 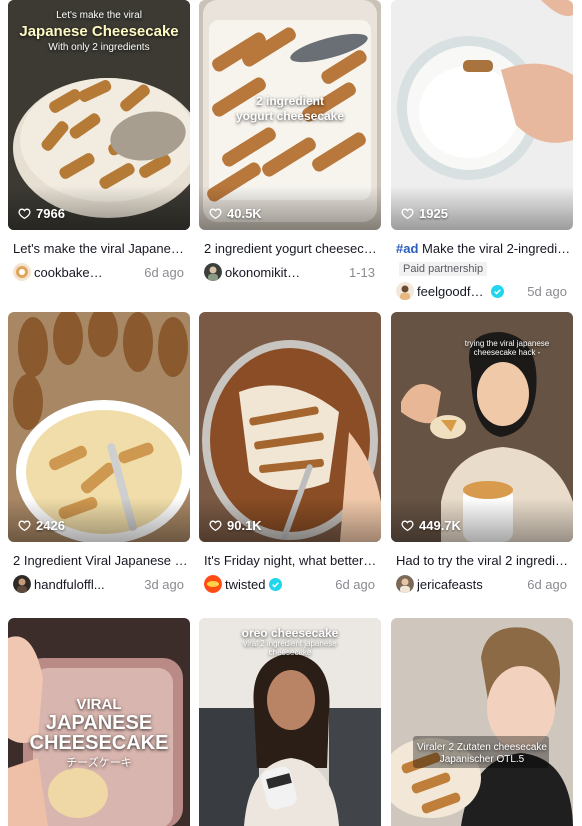 I want to click on overlay-line: viral 2 ingredient japanese, so click(x=290, y=643).